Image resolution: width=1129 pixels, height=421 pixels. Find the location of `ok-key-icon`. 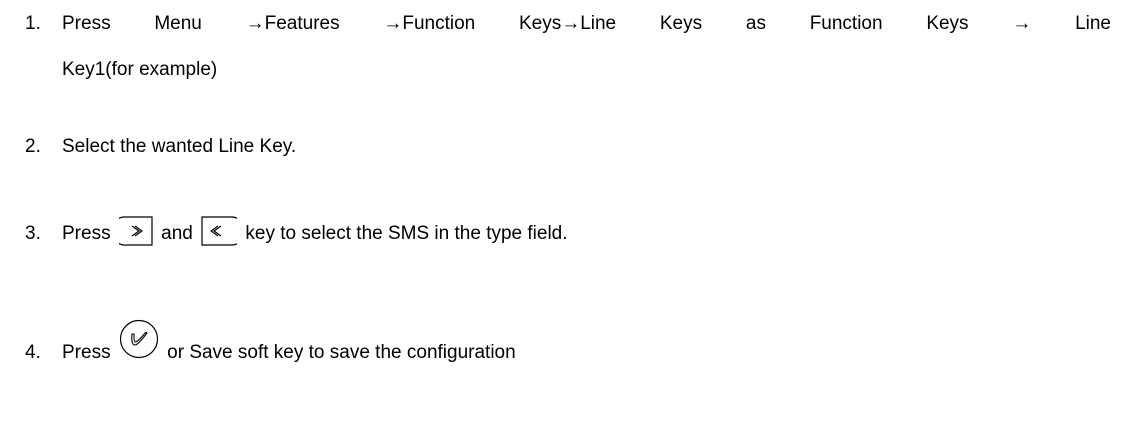

ok-key-icon is located at coordinates (139, 339).